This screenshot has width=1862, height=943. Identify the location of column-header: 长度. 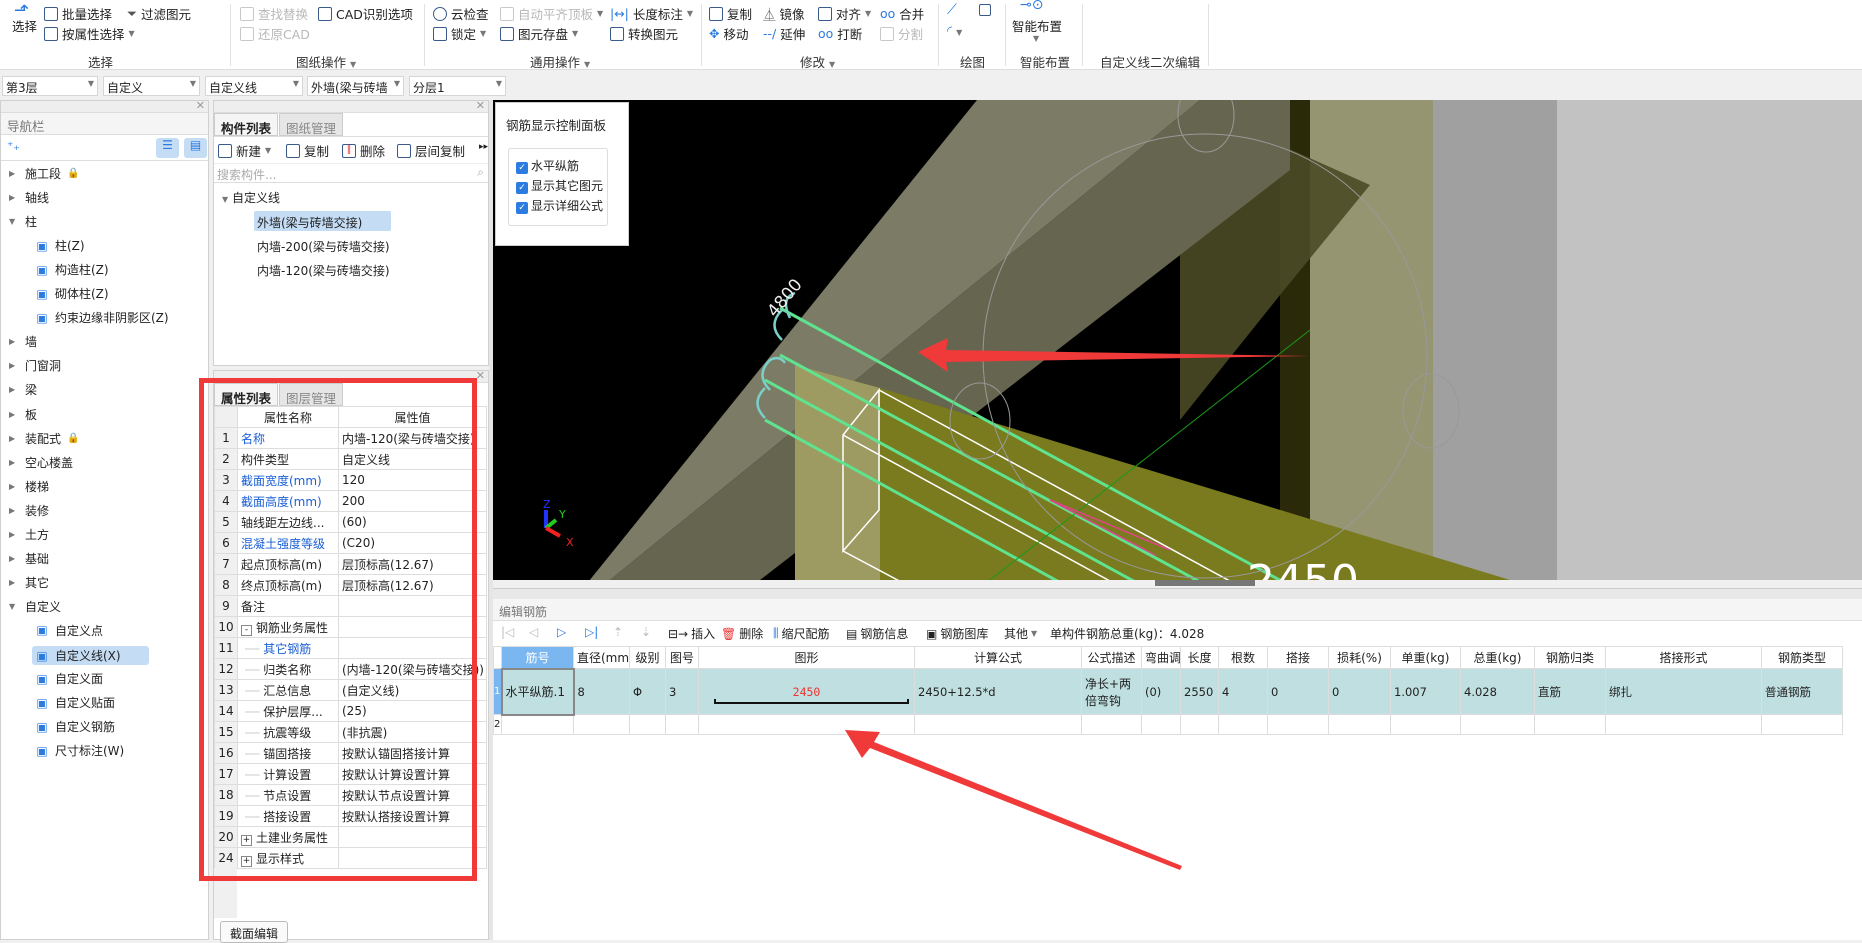
(1199, 657).